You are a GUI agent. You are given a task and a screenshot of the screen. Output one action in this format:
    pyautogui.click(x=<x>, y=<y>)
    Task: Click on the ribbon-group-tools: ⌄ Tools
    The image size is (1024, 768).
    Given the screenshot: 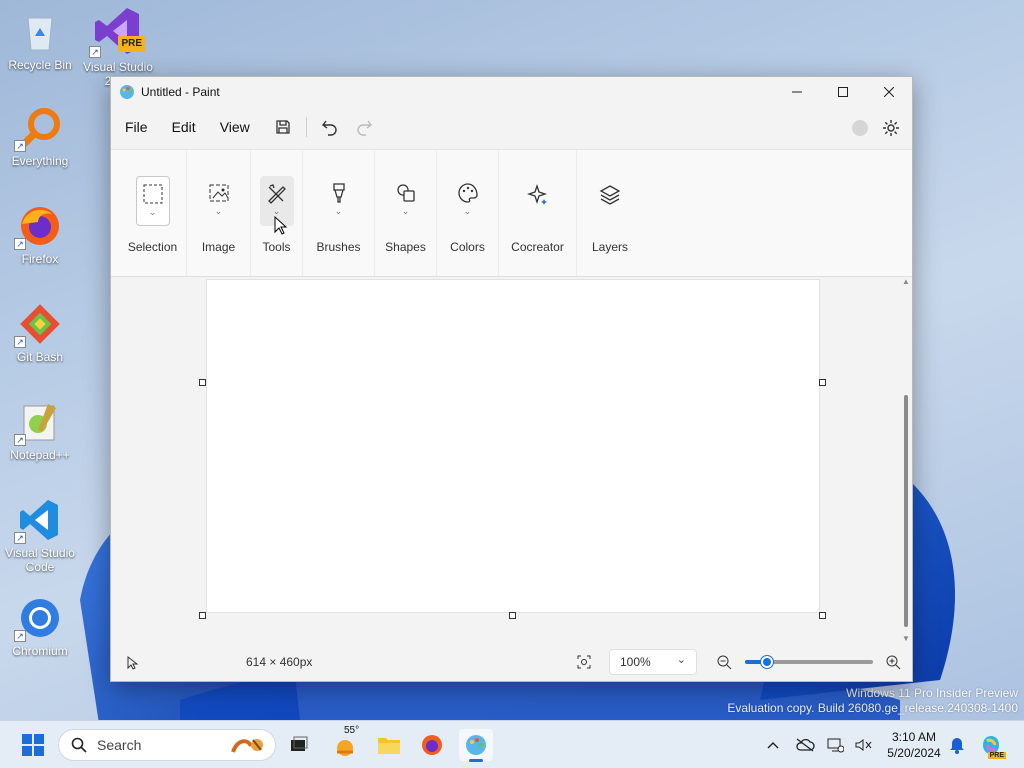 What is the action you would take?
    pyautogui.click(x=277, y=213)
    